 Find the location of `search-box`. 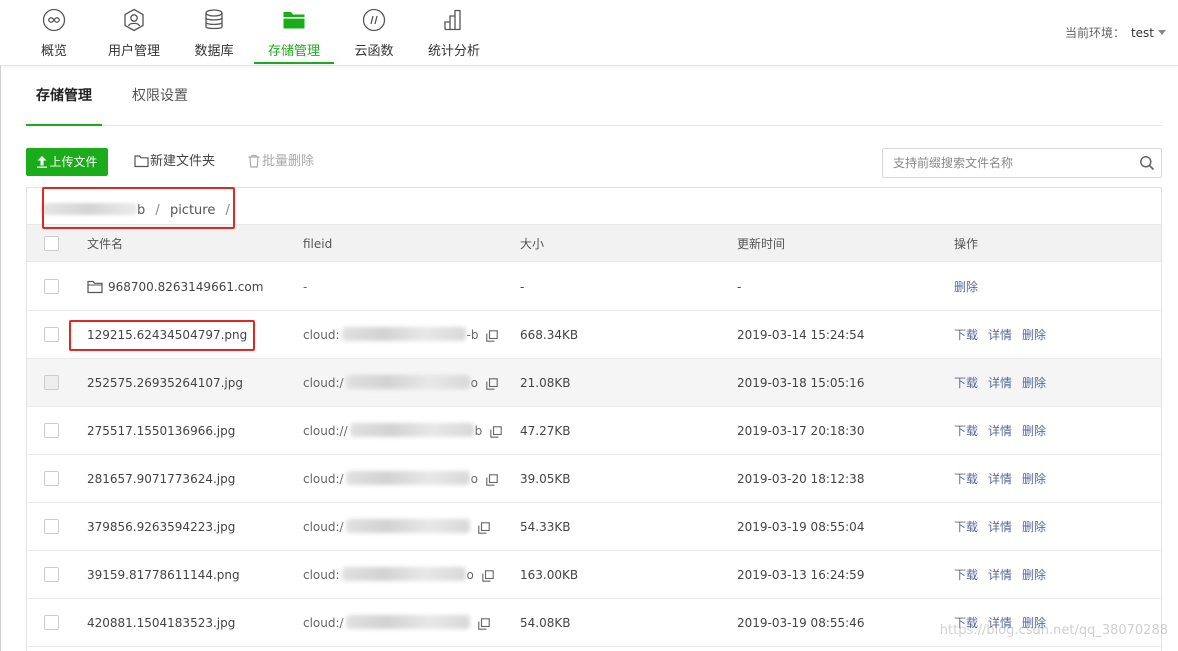

search-box is located at coordinates (1022, 163).